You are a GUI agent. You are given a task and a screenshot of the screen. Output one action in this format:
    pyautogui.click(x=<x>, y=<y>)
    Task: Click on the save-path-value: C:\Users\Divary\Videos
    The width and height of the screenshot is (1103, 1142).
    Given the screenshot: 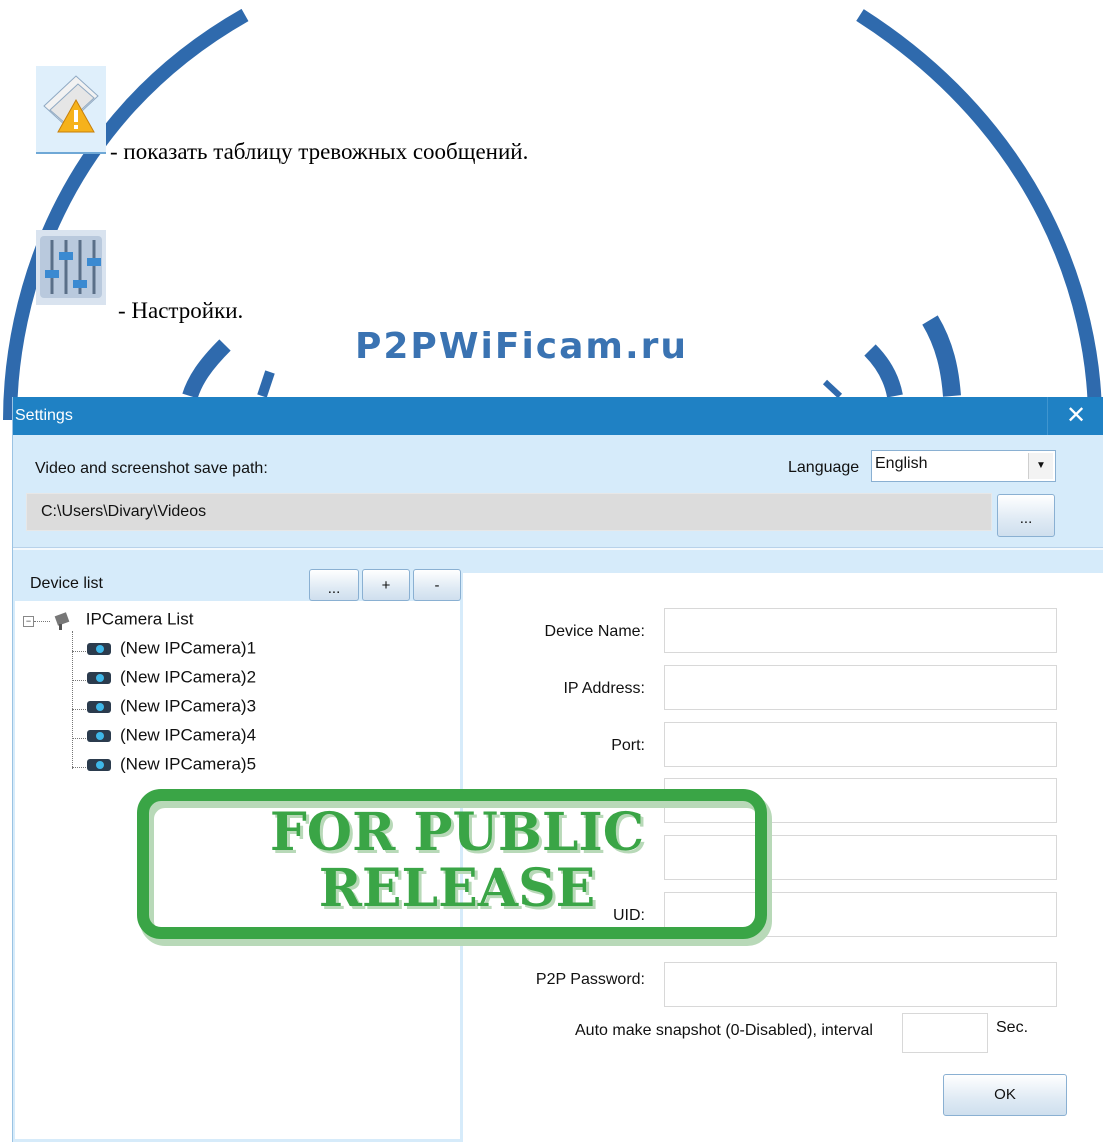 What is the action you would take?
    pyautogui.click(x=124, y=511)
    